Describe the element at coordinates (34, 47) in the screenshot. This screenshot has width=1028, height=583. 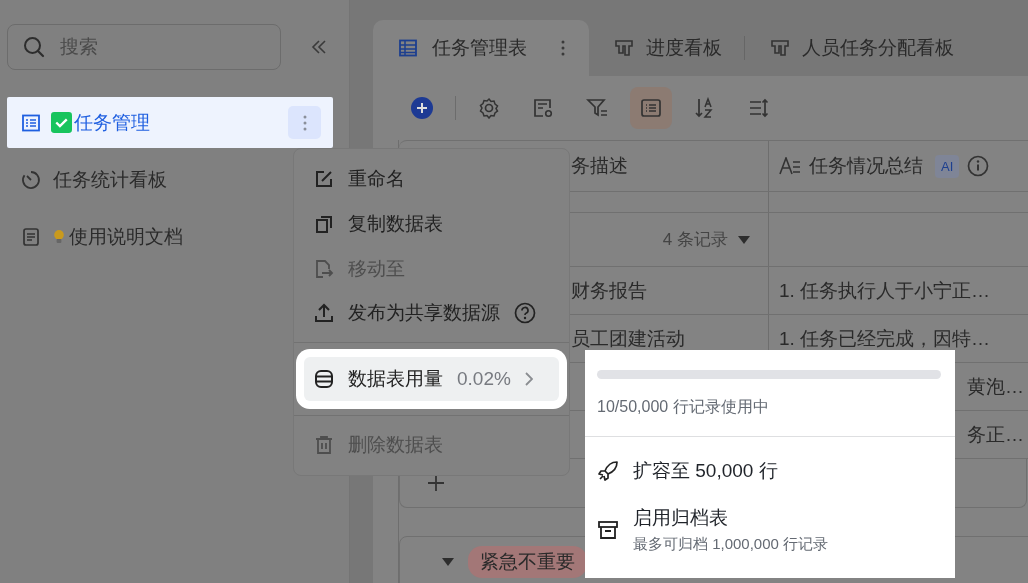
I see `search-icon` at that location.